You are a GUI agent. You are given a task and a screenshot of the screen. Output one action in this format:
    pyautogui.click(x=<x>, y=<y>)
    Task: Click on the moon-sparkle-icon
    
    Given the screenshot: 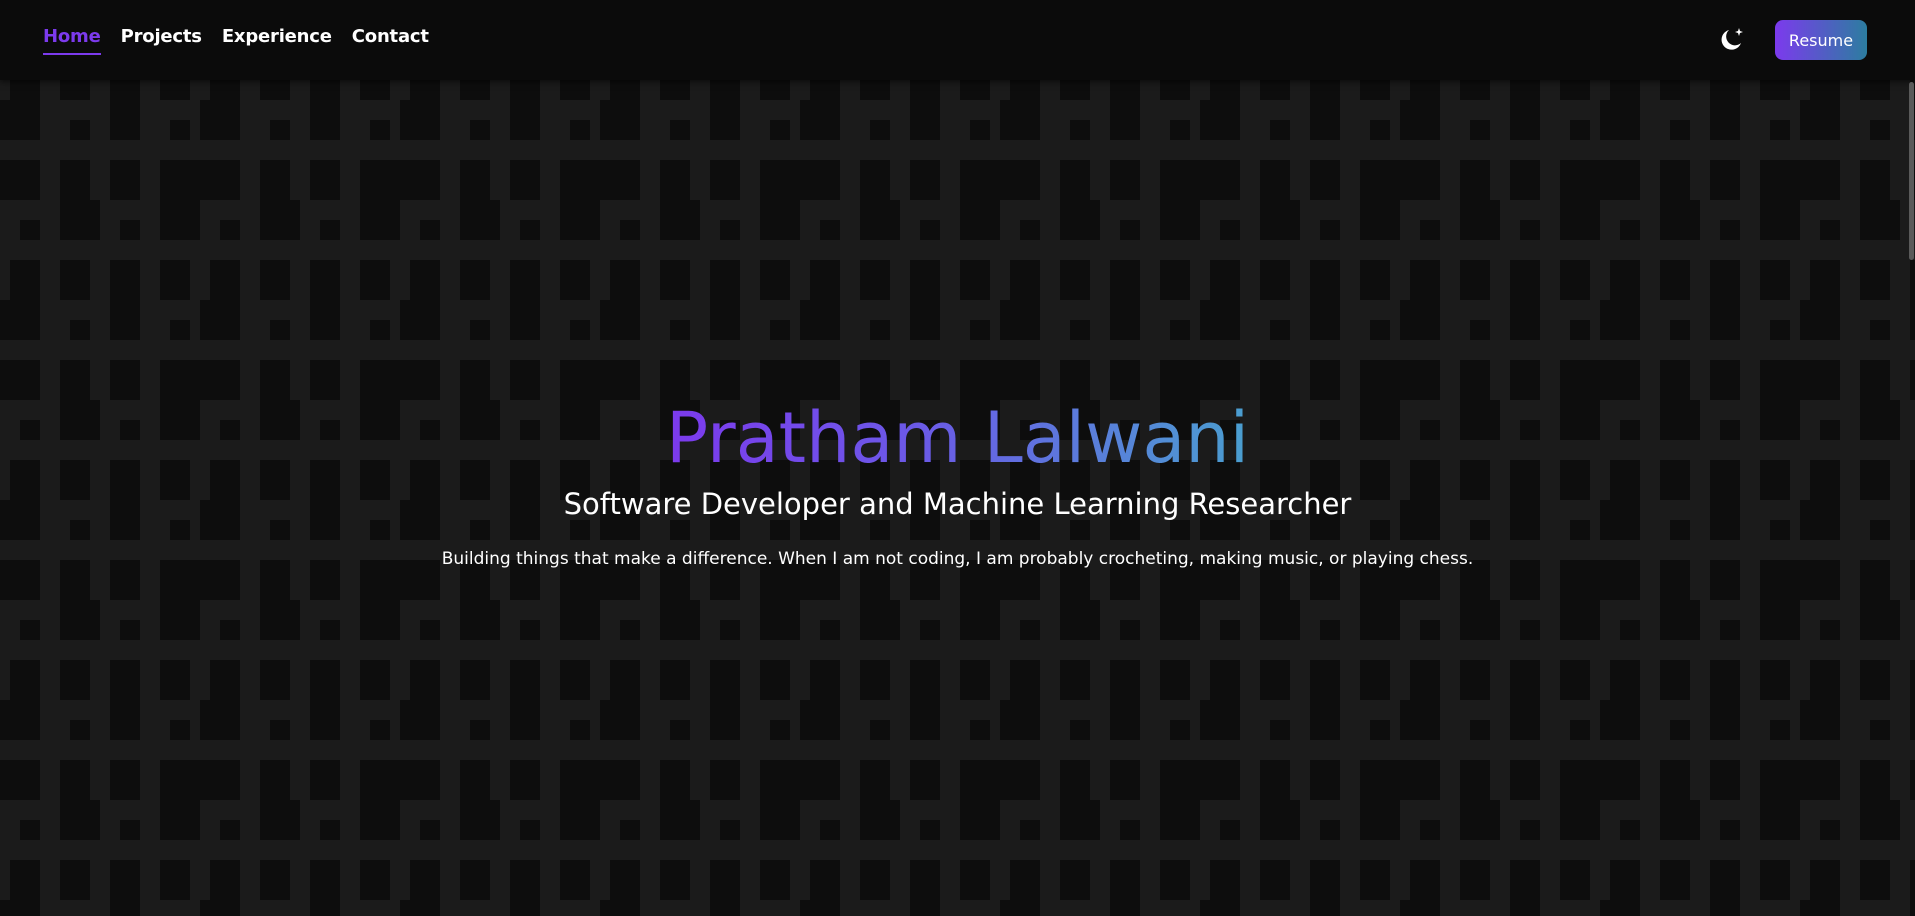 What is the action you would take?
    pyautogui.click(x=1732, y=39)
    